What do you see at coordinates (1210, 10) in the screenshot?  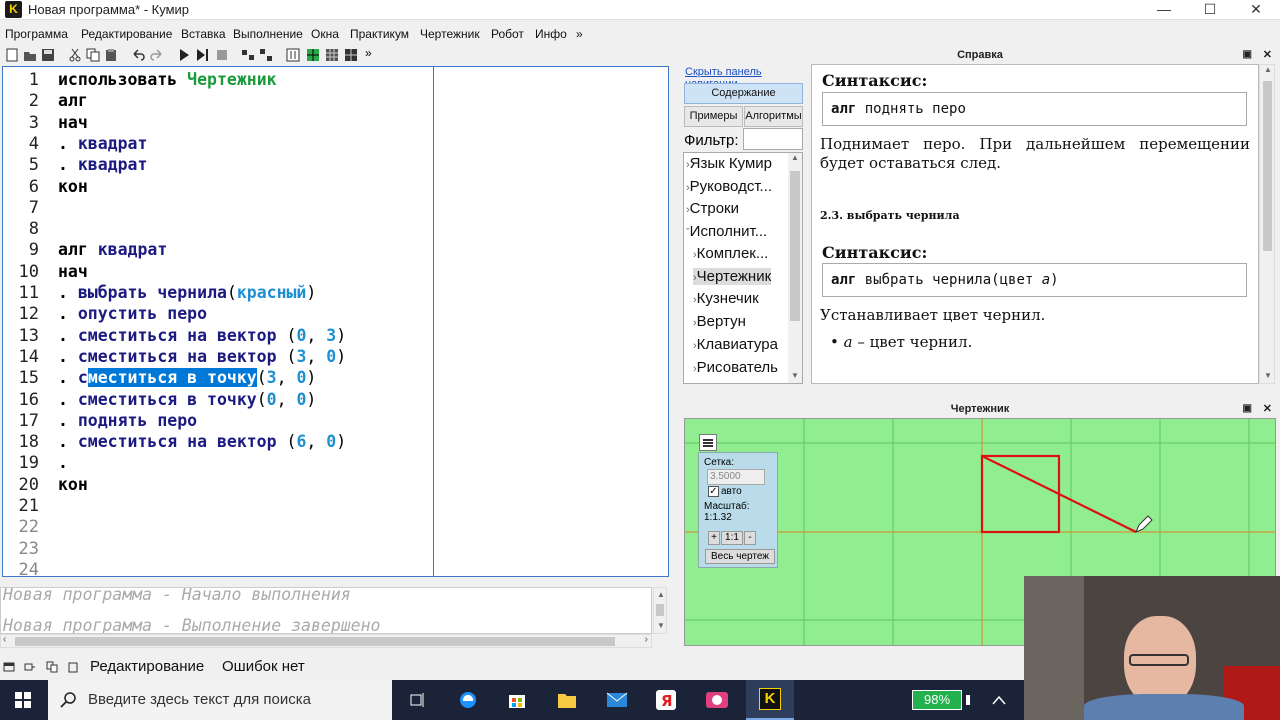 I see `maximize-button: ☐` at bounding box center [1210, 10].